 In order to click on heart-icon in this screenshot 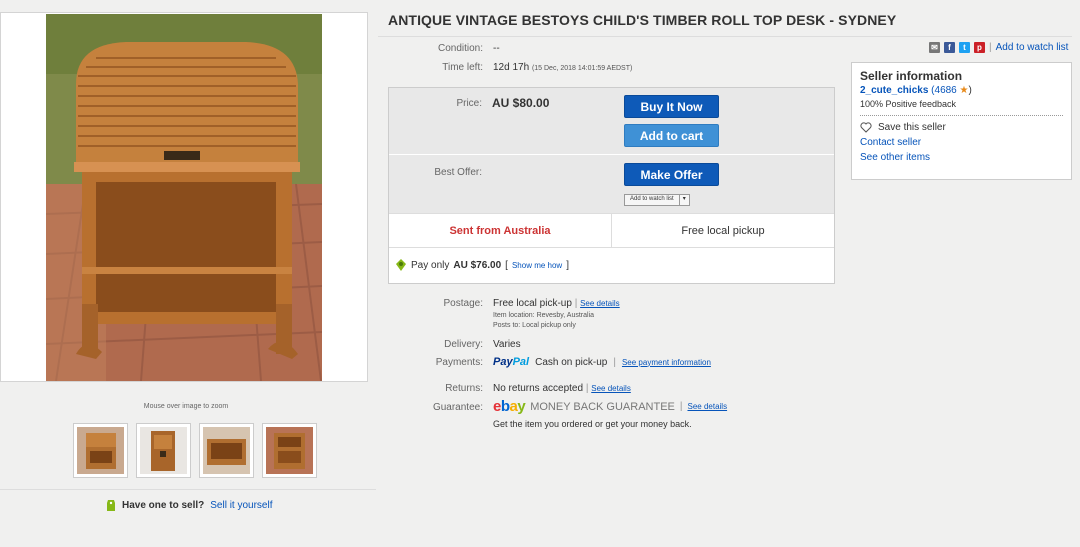, I will do `click(866, 127)`.